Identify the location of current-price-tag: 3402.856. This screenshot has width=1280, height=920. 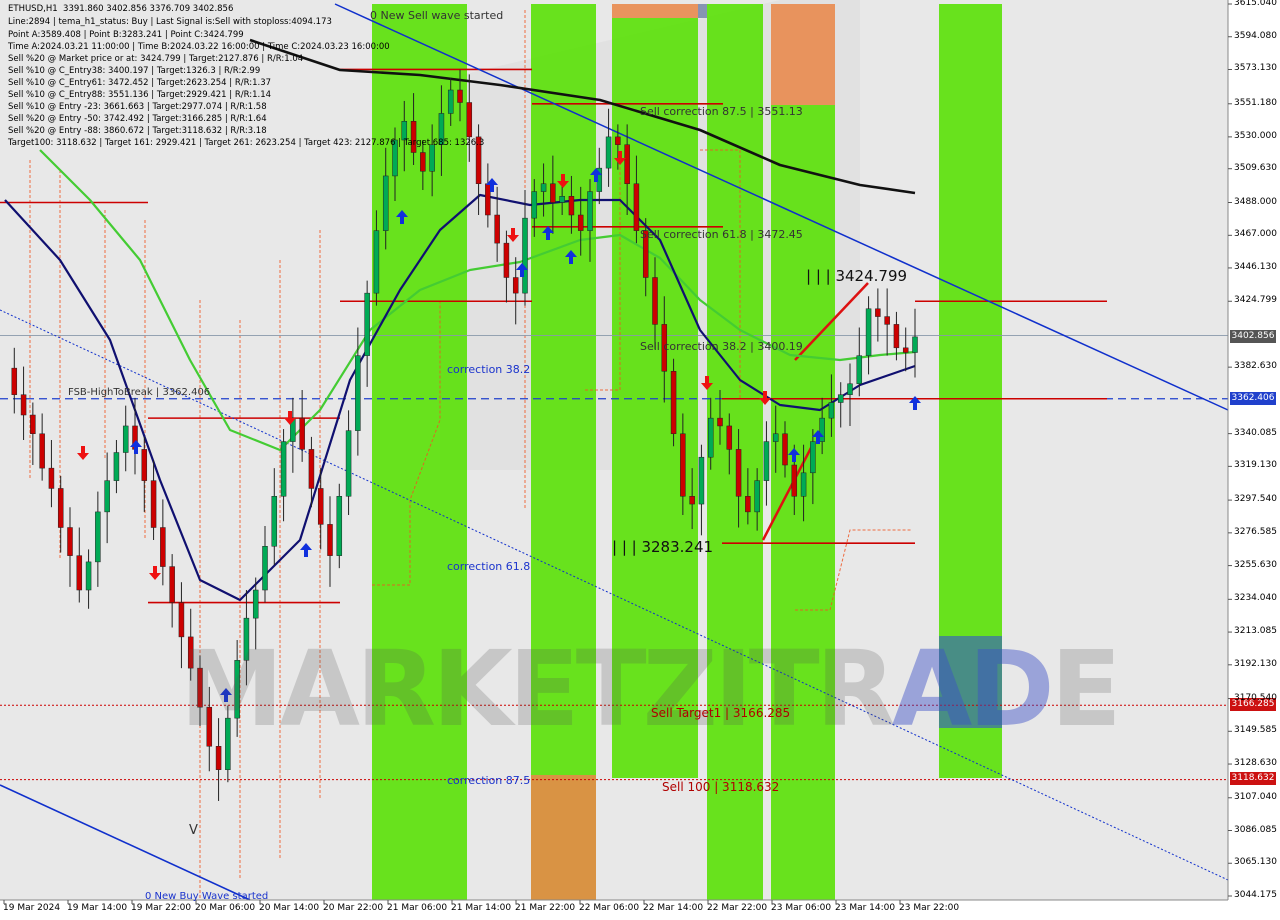
(1253, 336).